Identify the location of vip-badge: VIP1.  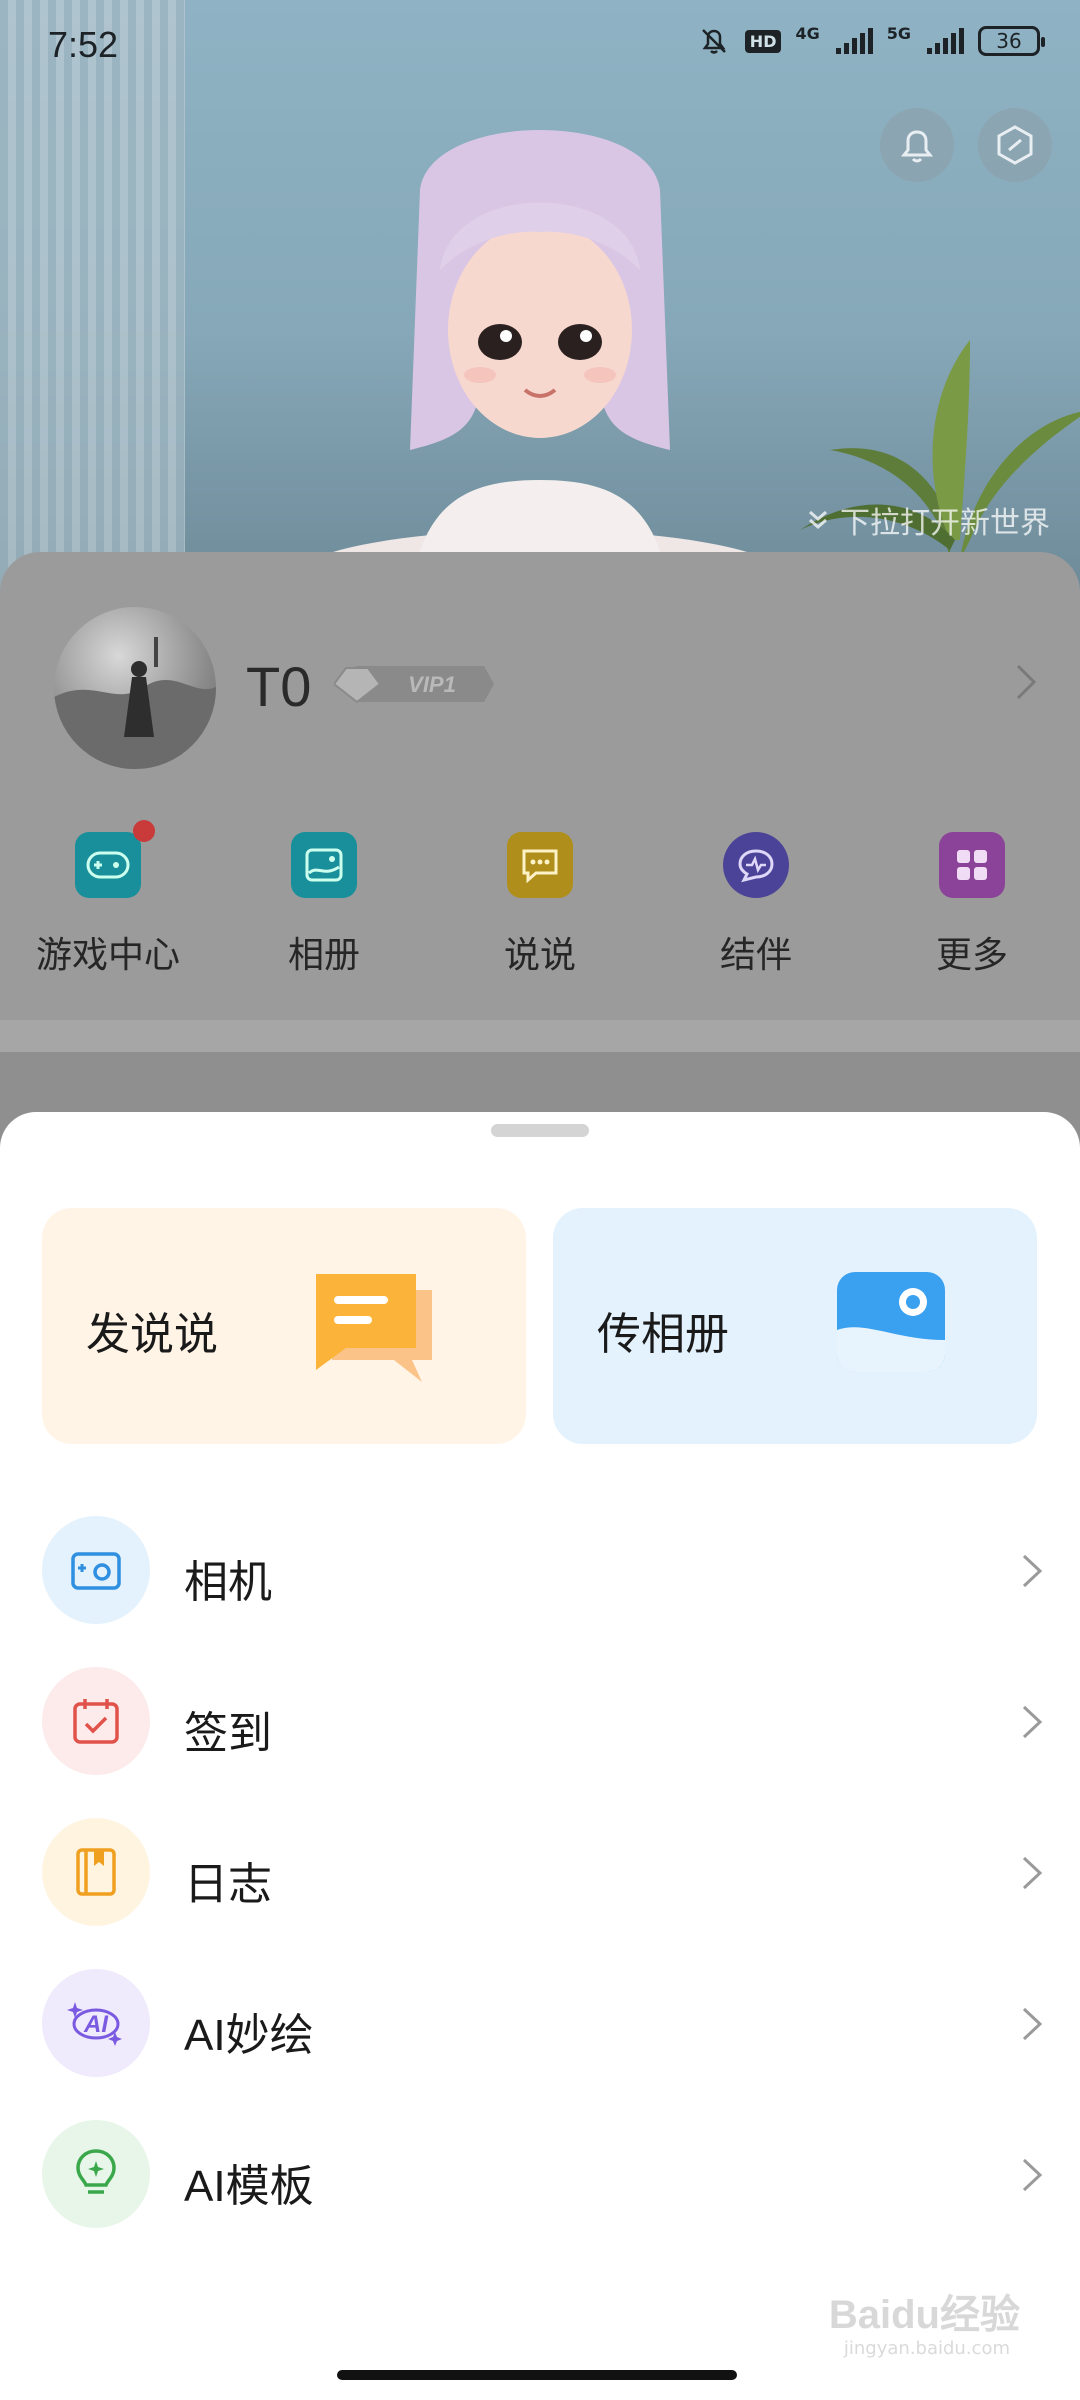
(414, 685).